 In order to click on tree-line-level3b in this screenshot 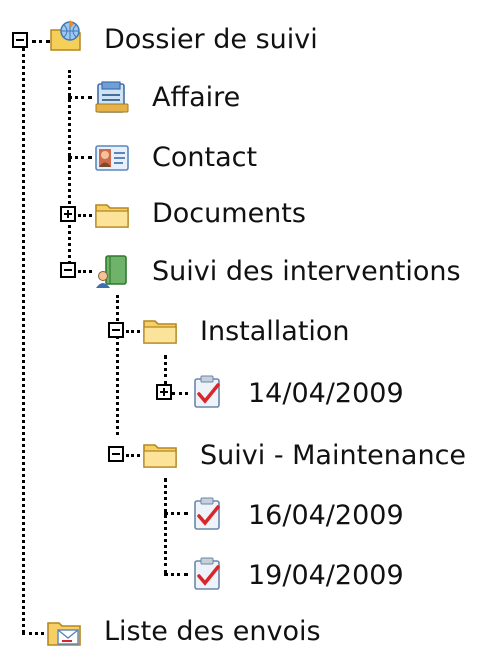, I will do `click(165, 526)`.